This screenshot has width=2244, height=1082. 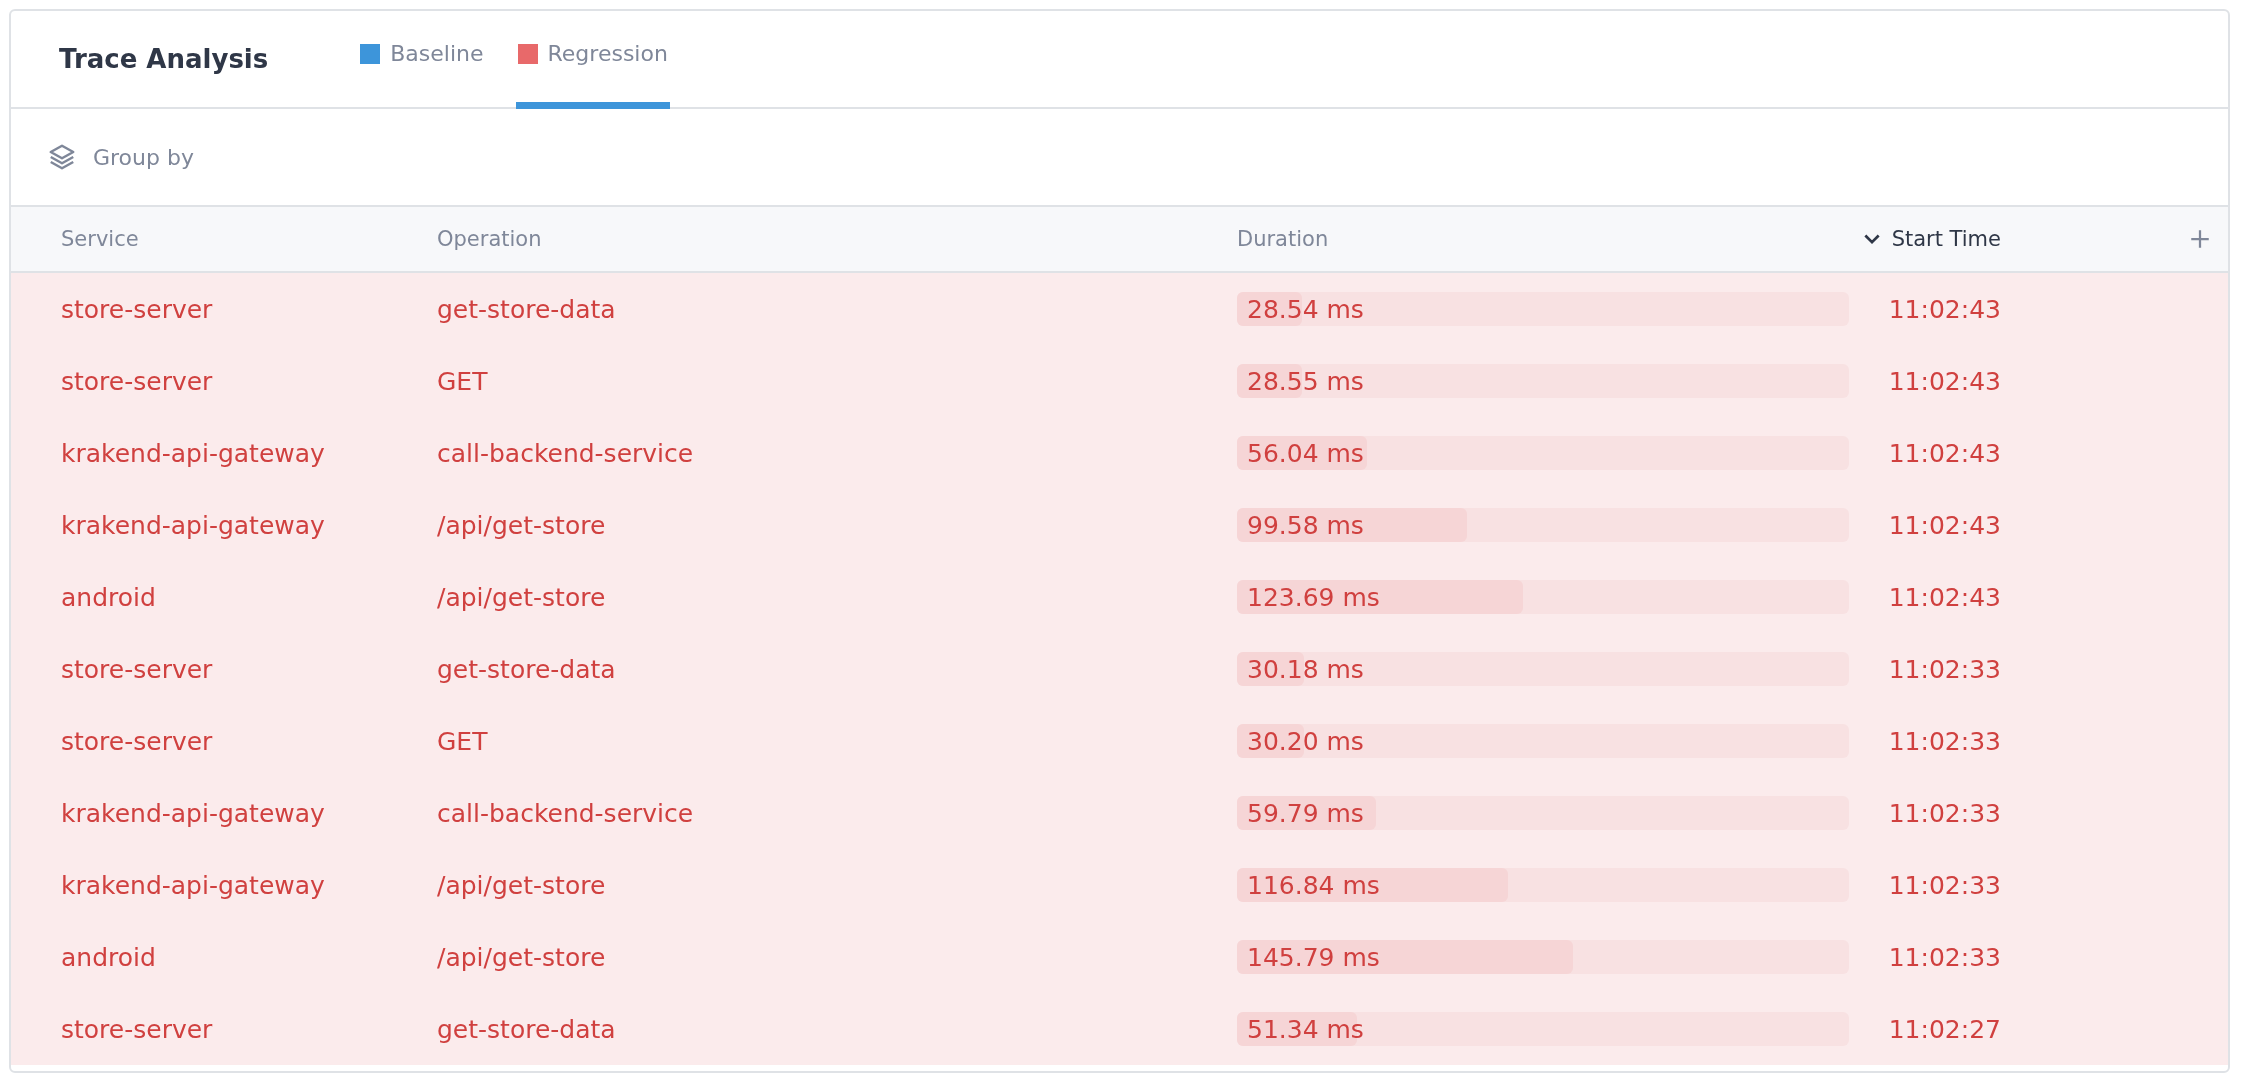 What do you see at coordinates (1119, 669) in the screenshot?
I see `trace-row: store-server get-store-data 30.18 ms 11:02:33` at bounding box center [1119, 669].